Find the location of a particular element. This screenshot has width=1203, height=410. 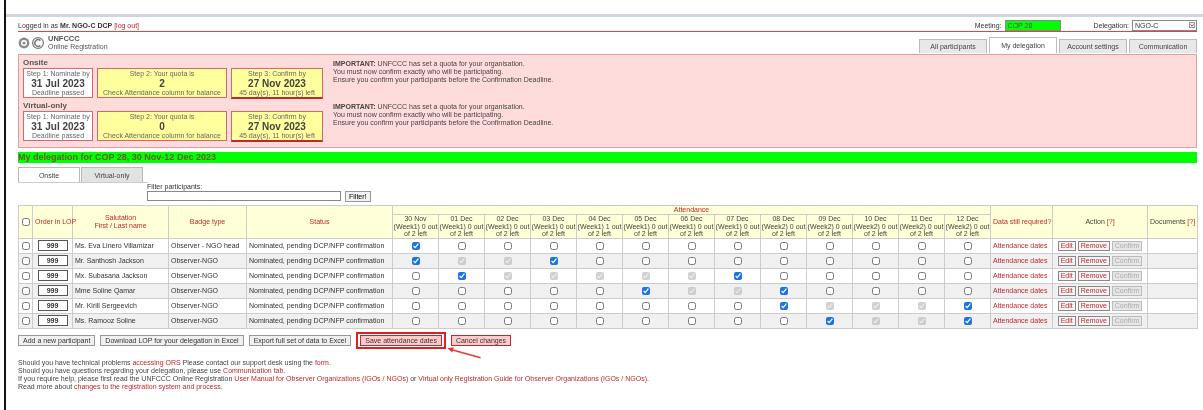

section-title: Virtual-only is located at coordinates (45, 105).